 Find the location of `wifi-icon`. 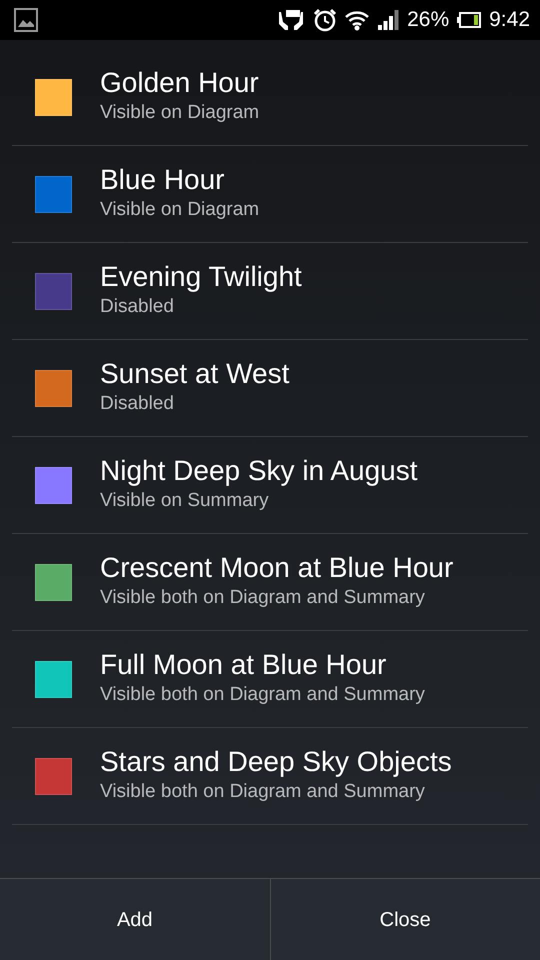

wifi-icon is located at coordinates (357, 20).